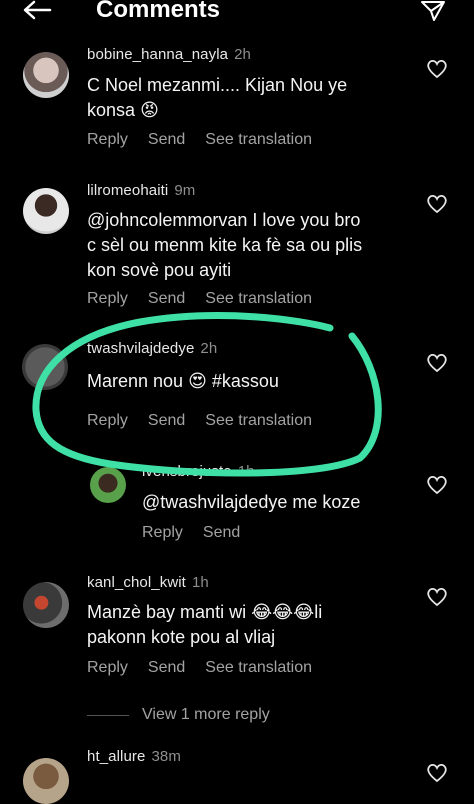 This screenshot has width=474, height=804. Describe the element at coordinates (217, 97) in the screenshot. I see `comment-text: C Noel mezanmi.... Kijan Nou ye konsa 😡` at that location.